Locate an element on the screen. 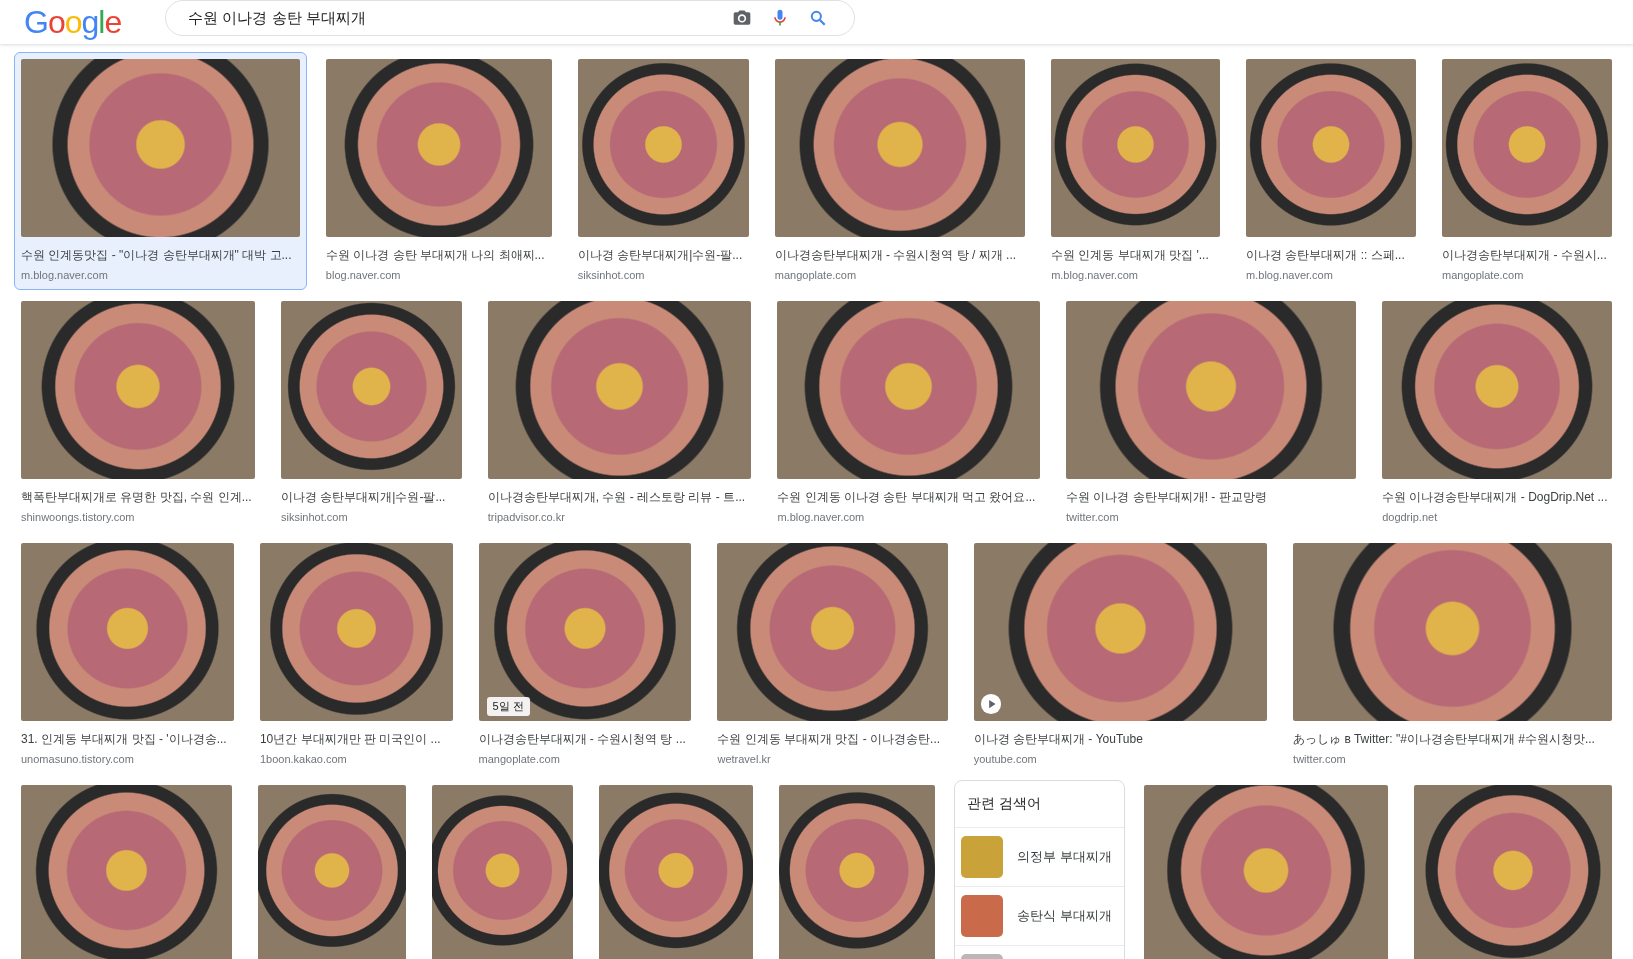 The image size is (1633, 959). image-result: 수원 인계동 부대찌개 맛집 '... m.blog.naver.com is located at coordinates (1136, 171).